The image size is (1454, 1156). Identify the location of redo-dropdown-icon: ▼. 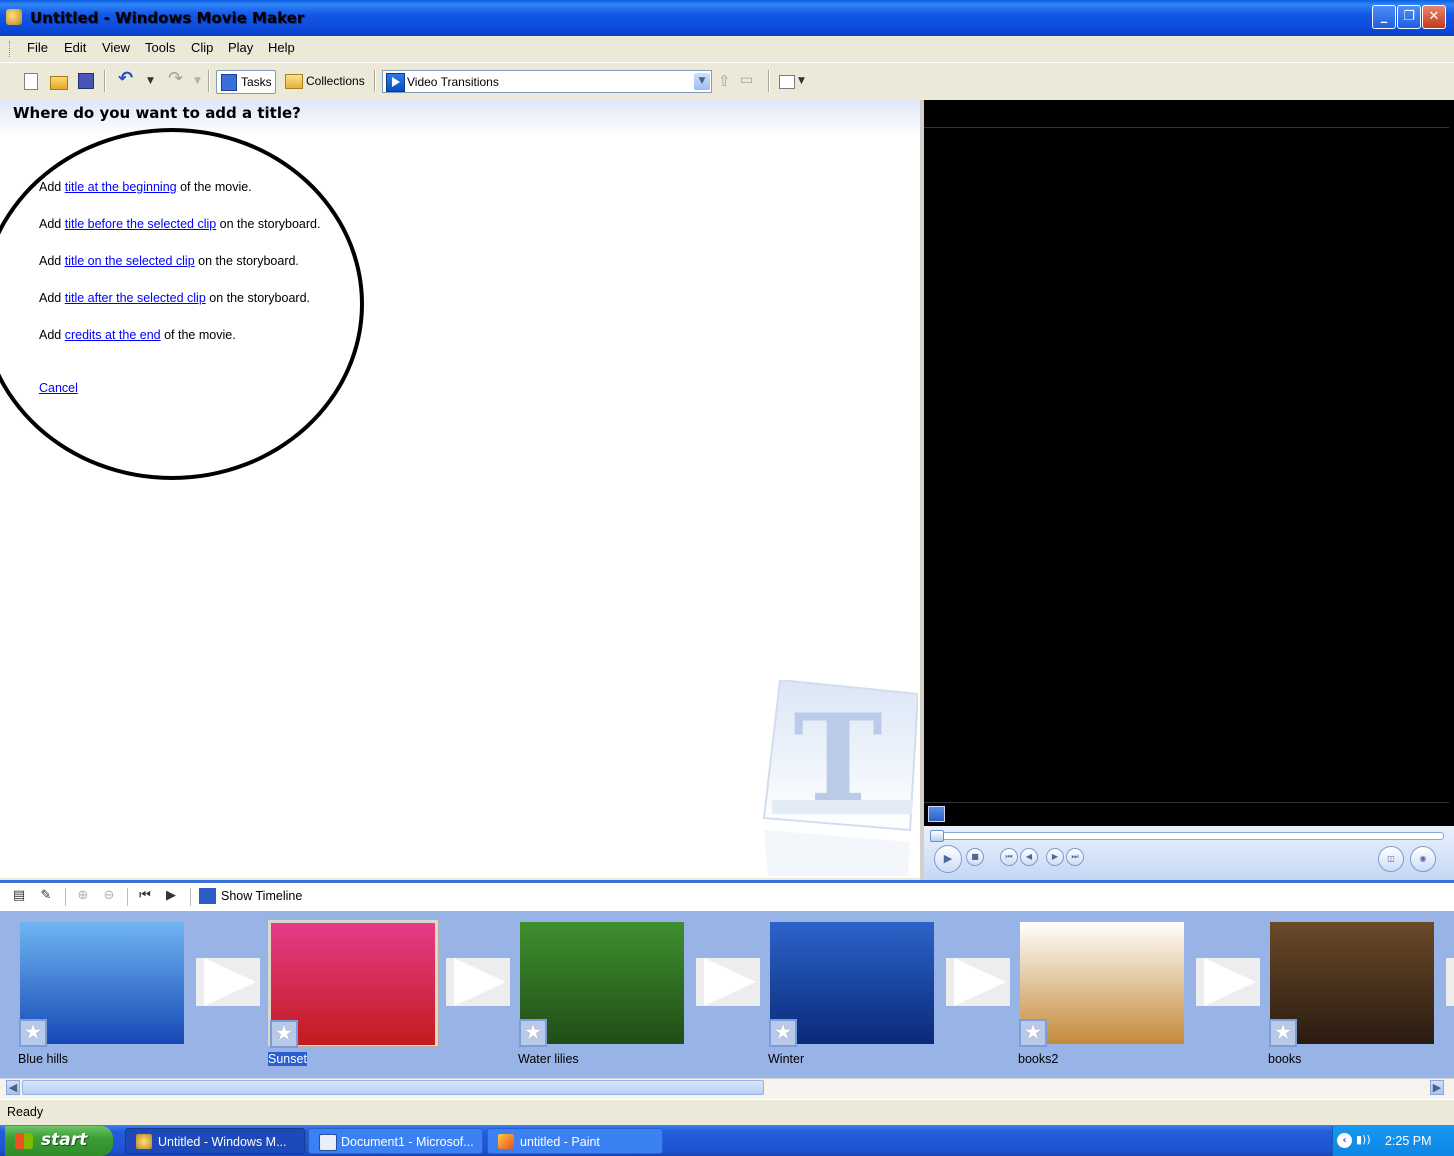
(197, 81).